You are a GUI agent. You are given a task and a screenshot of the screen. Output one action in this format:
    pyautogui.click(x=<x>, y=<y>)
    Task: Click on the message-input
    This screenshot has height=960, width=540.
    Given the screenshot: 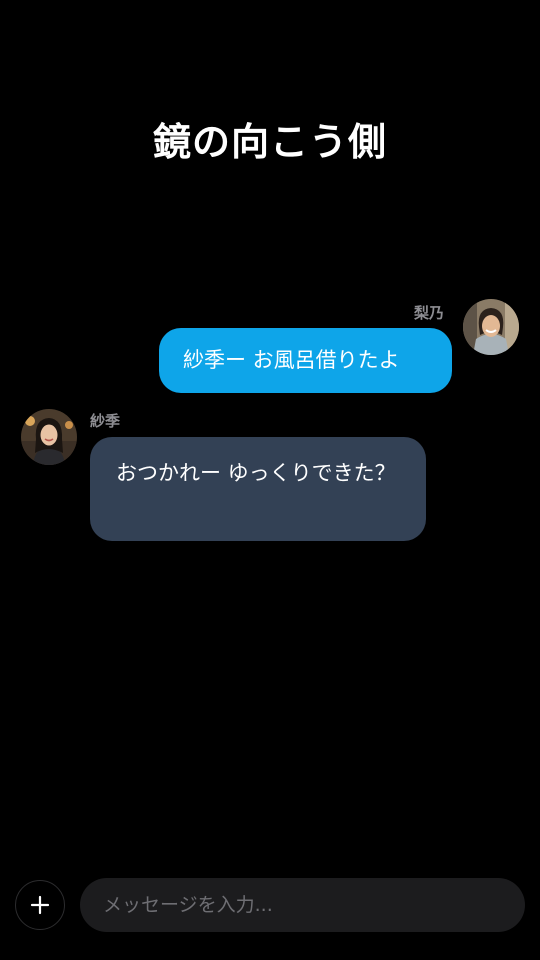 What is the action you would take?
    pyautogui.click(x=302, y=905)
    